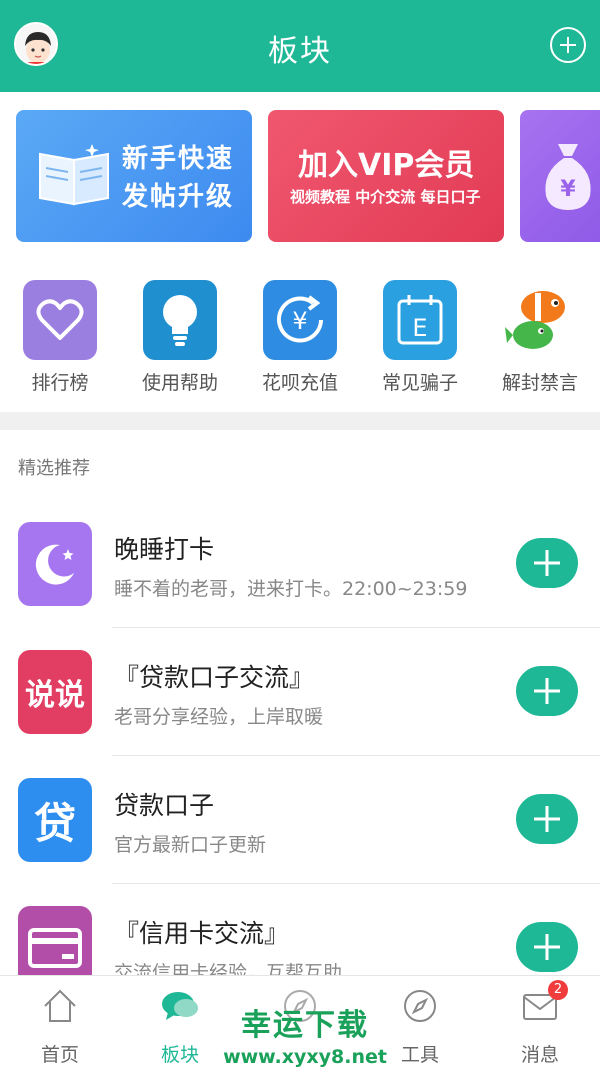 The height and width of the screenshot is (1067, 600). Describe the element at coordinates (300, 51) in the screenshot. I see `page-title: 板块` at that location.